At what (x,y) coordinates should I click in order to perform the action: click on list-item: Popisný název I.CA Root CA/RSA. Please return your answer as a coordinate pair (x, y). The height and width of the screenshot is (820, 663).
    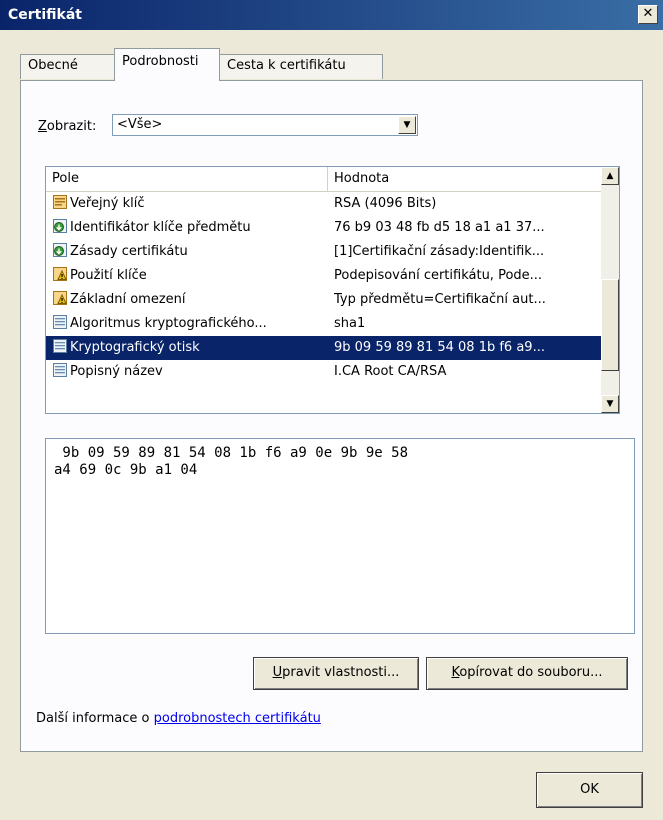
    Looking at the image, I should click on (323, 372).